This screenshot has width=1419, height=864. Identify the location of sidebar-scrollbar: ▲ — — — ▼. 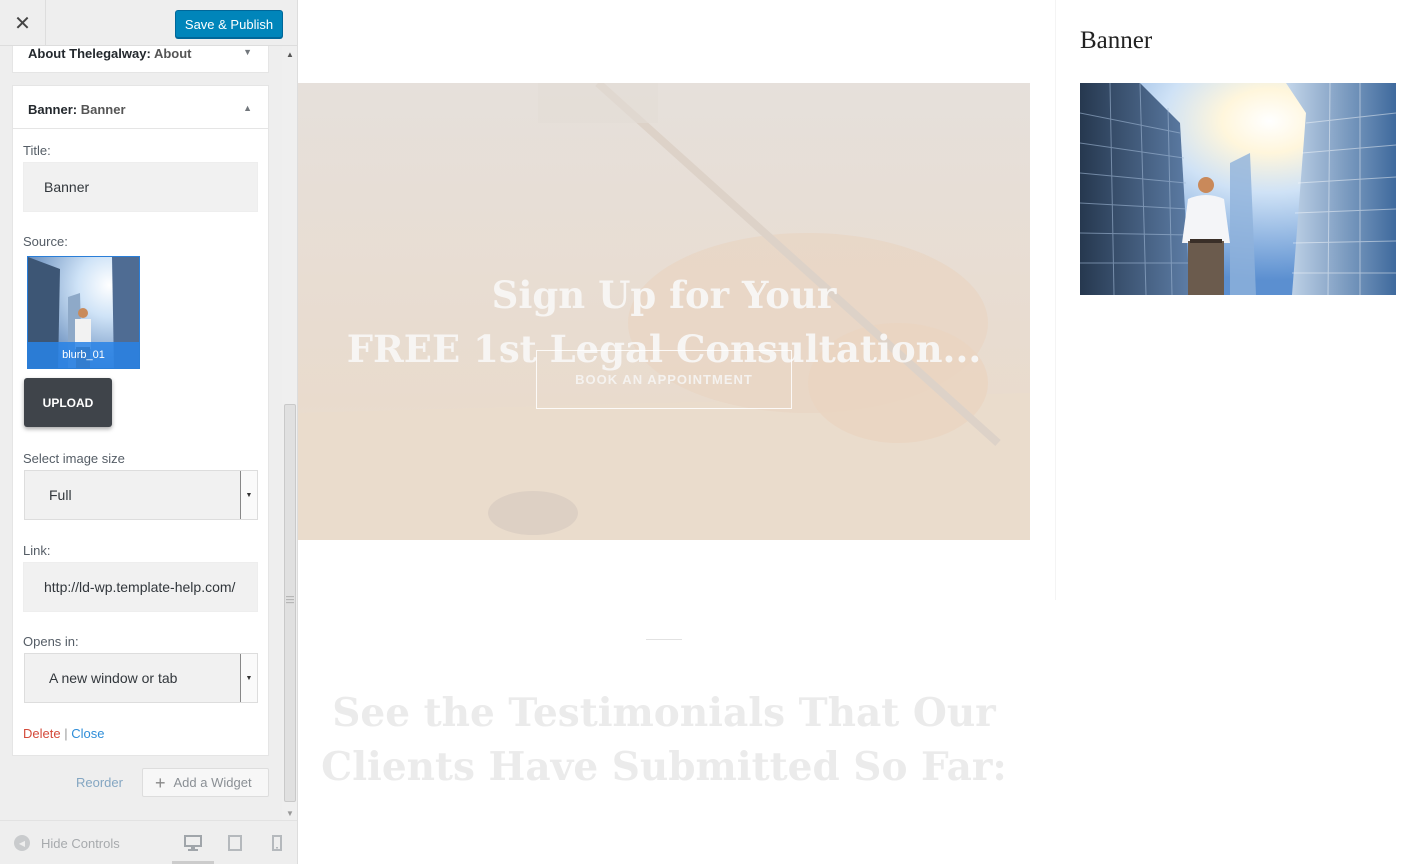
(289, 433).